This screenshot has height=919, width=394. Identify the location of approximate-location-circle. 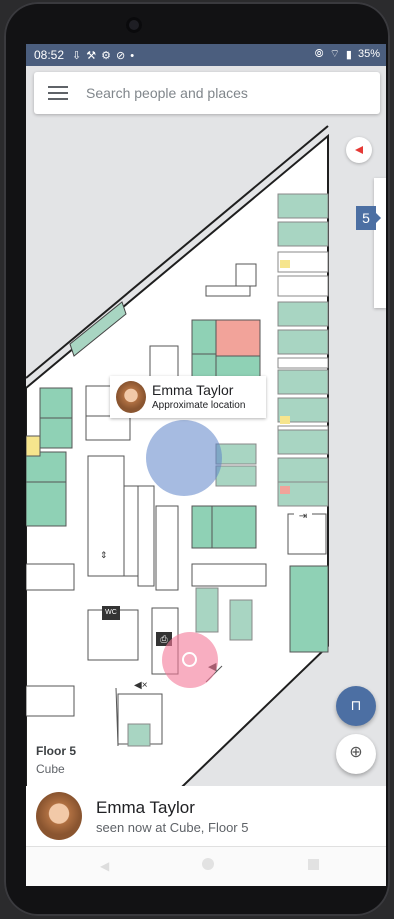
(184, 458).